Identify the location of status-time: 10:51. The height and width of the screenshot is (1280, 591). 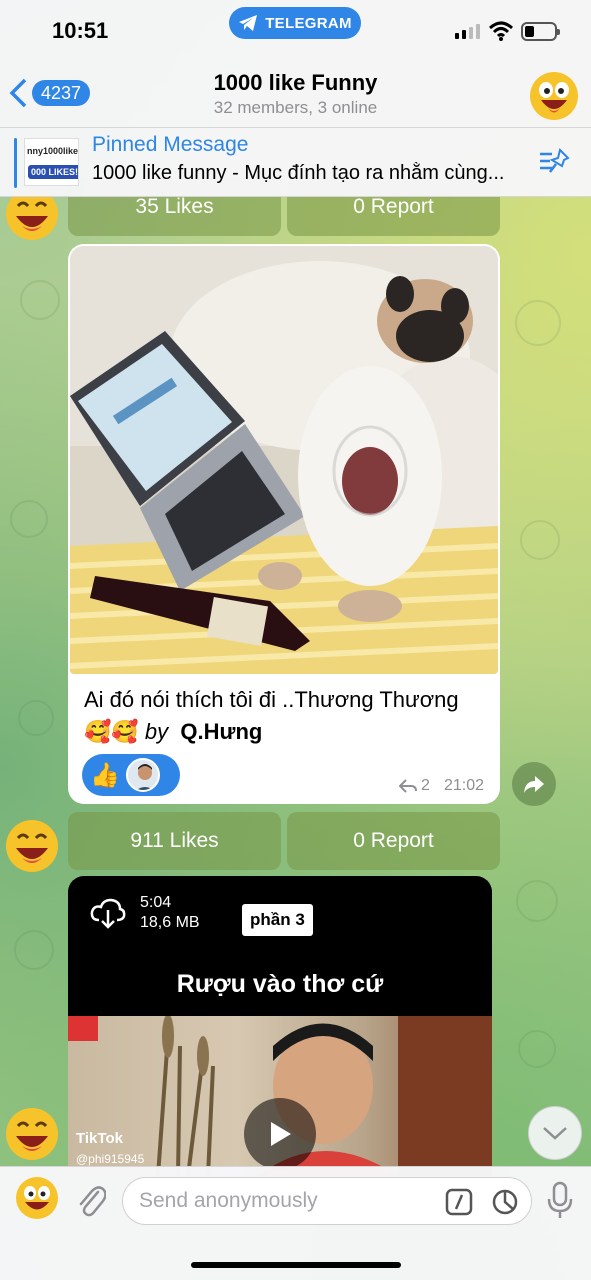
(80, 30).